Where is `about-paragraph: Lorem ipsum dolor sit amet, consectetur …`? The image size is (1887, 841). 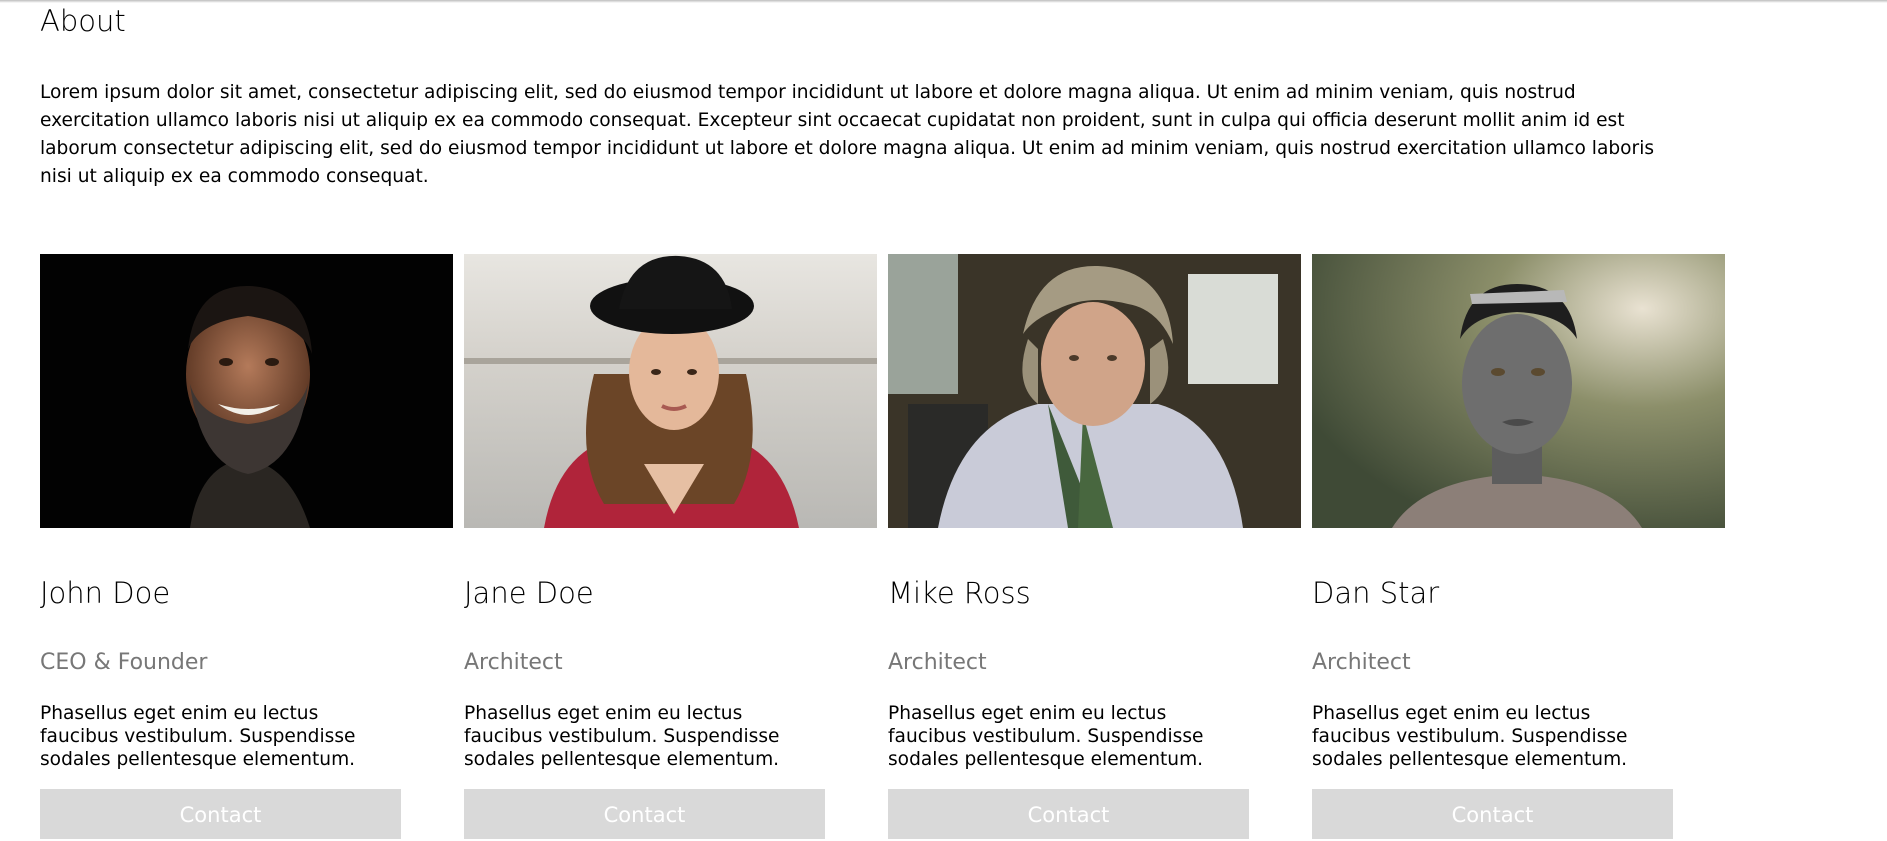
about-paragraph: Lorem ipsum dolor sit amet, consectetur … is located at coordinates (847, 134).